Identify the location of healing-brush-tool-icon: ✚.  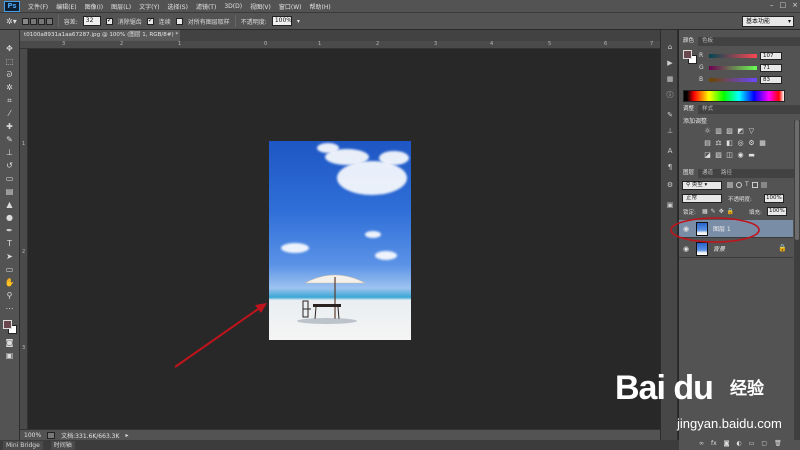
(9, 127).